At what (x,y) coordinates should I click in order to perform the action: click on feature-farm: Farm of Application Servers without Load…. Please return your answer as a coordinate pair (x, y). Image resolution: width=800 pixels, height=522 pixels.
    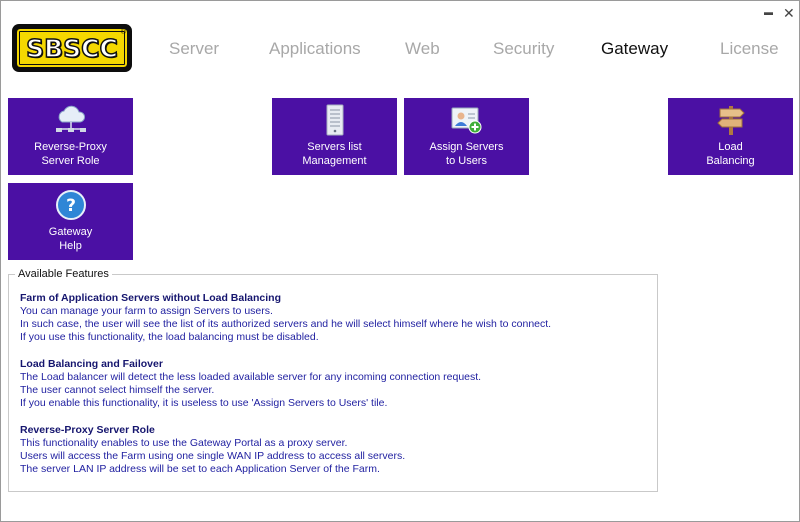
    Looking at the image, I should click on (285, 318).